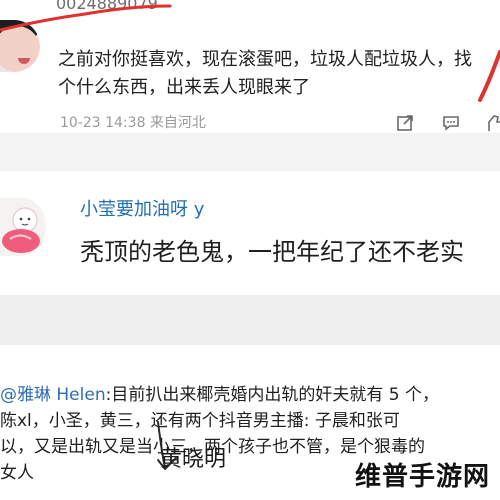 This screenshot has height=500, width=500. I want to click on share-icon, so click(405, 123).